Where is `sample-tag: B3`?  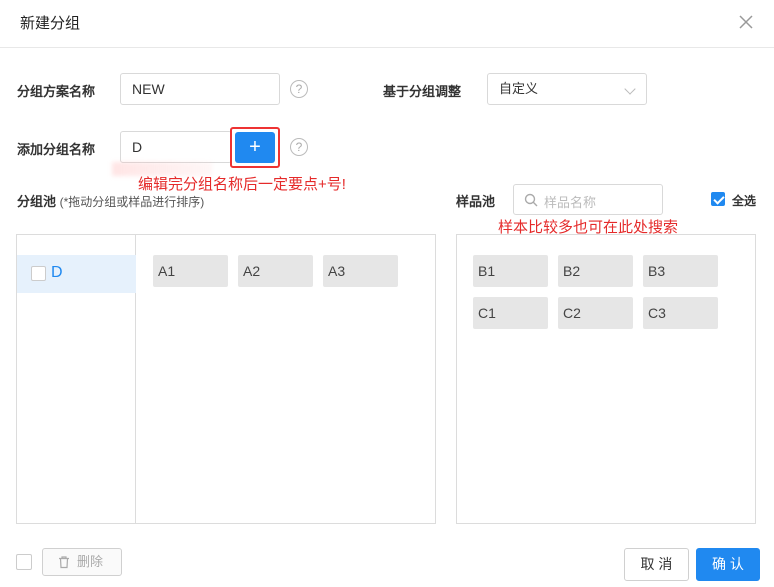
sample-tag: B3 is located at coordinates (680, 271).